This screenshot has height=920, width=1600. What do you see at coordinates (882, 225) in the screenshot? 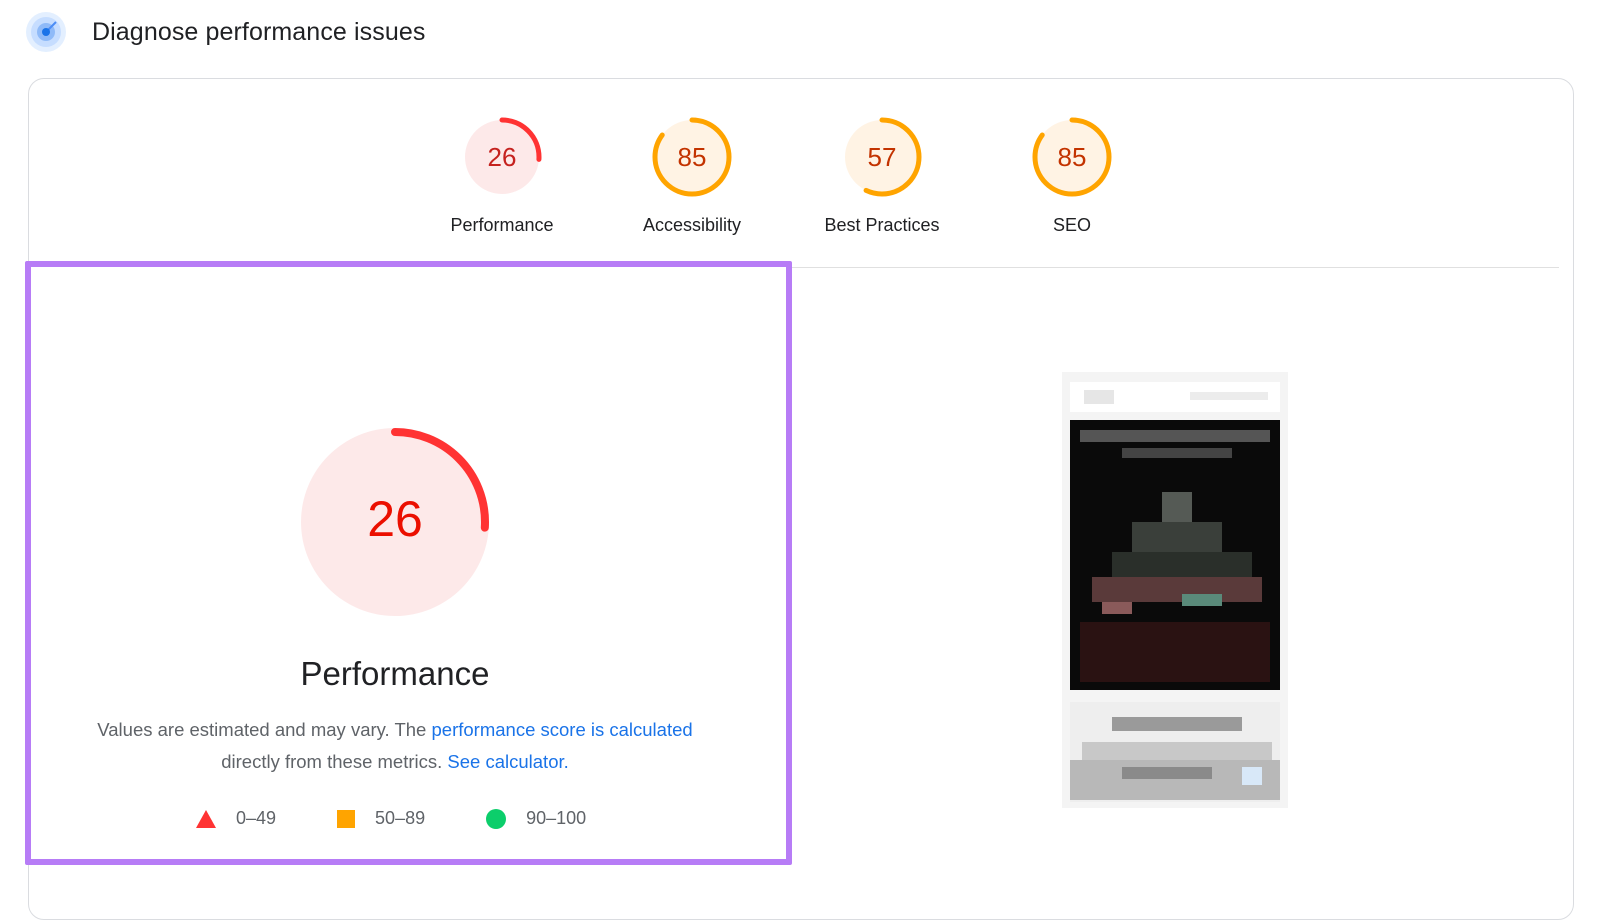
I see `gauge-label: Best Practices` at bounding box center [882, 225].